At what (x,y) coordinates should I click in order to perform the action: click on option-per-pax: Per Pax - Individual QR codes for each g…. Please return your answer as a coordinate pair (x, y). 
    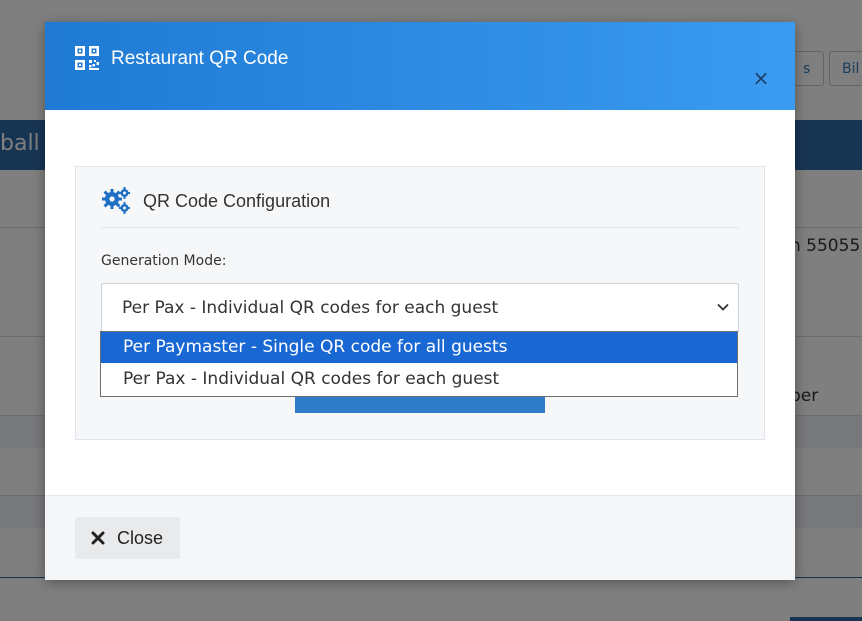
    Looking at the image, I should click on (419, 379).